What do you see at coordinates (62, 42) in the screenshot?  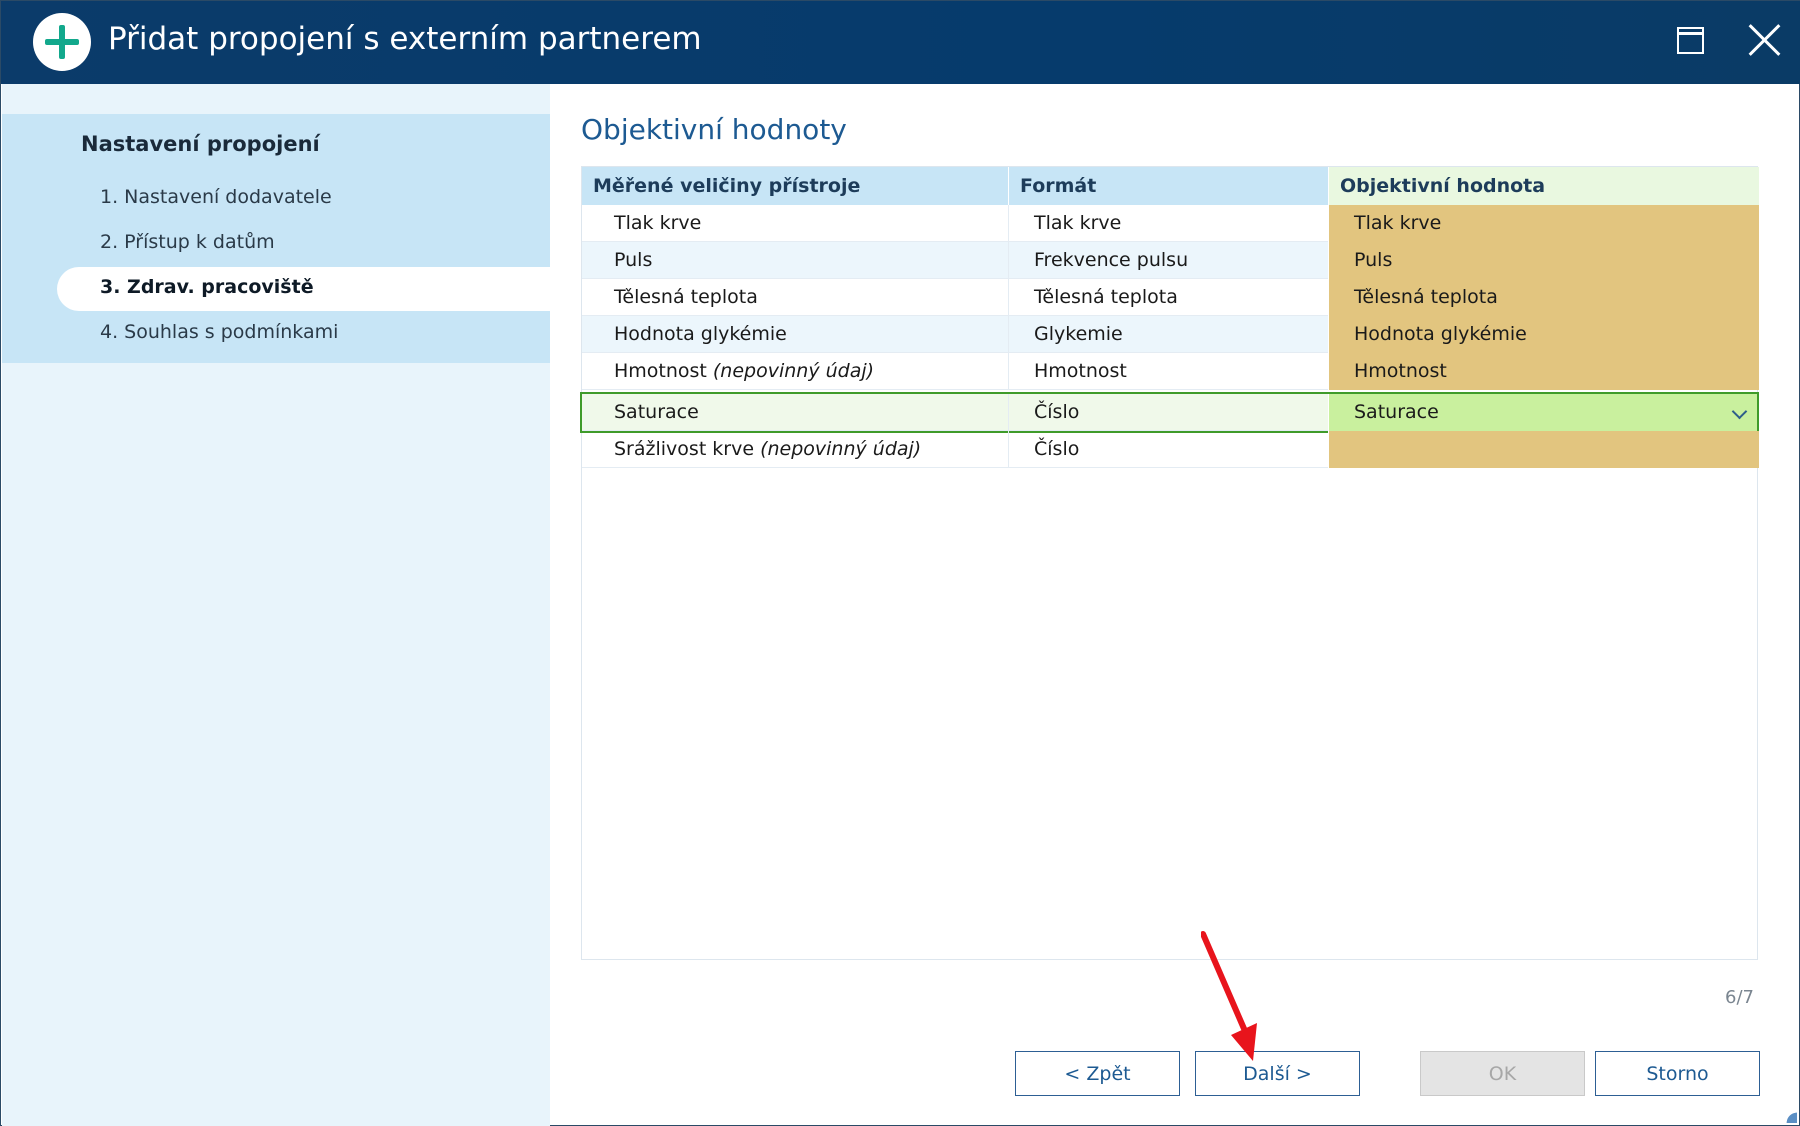 I see `add-plus-icon` at bounding box center [62, 42].